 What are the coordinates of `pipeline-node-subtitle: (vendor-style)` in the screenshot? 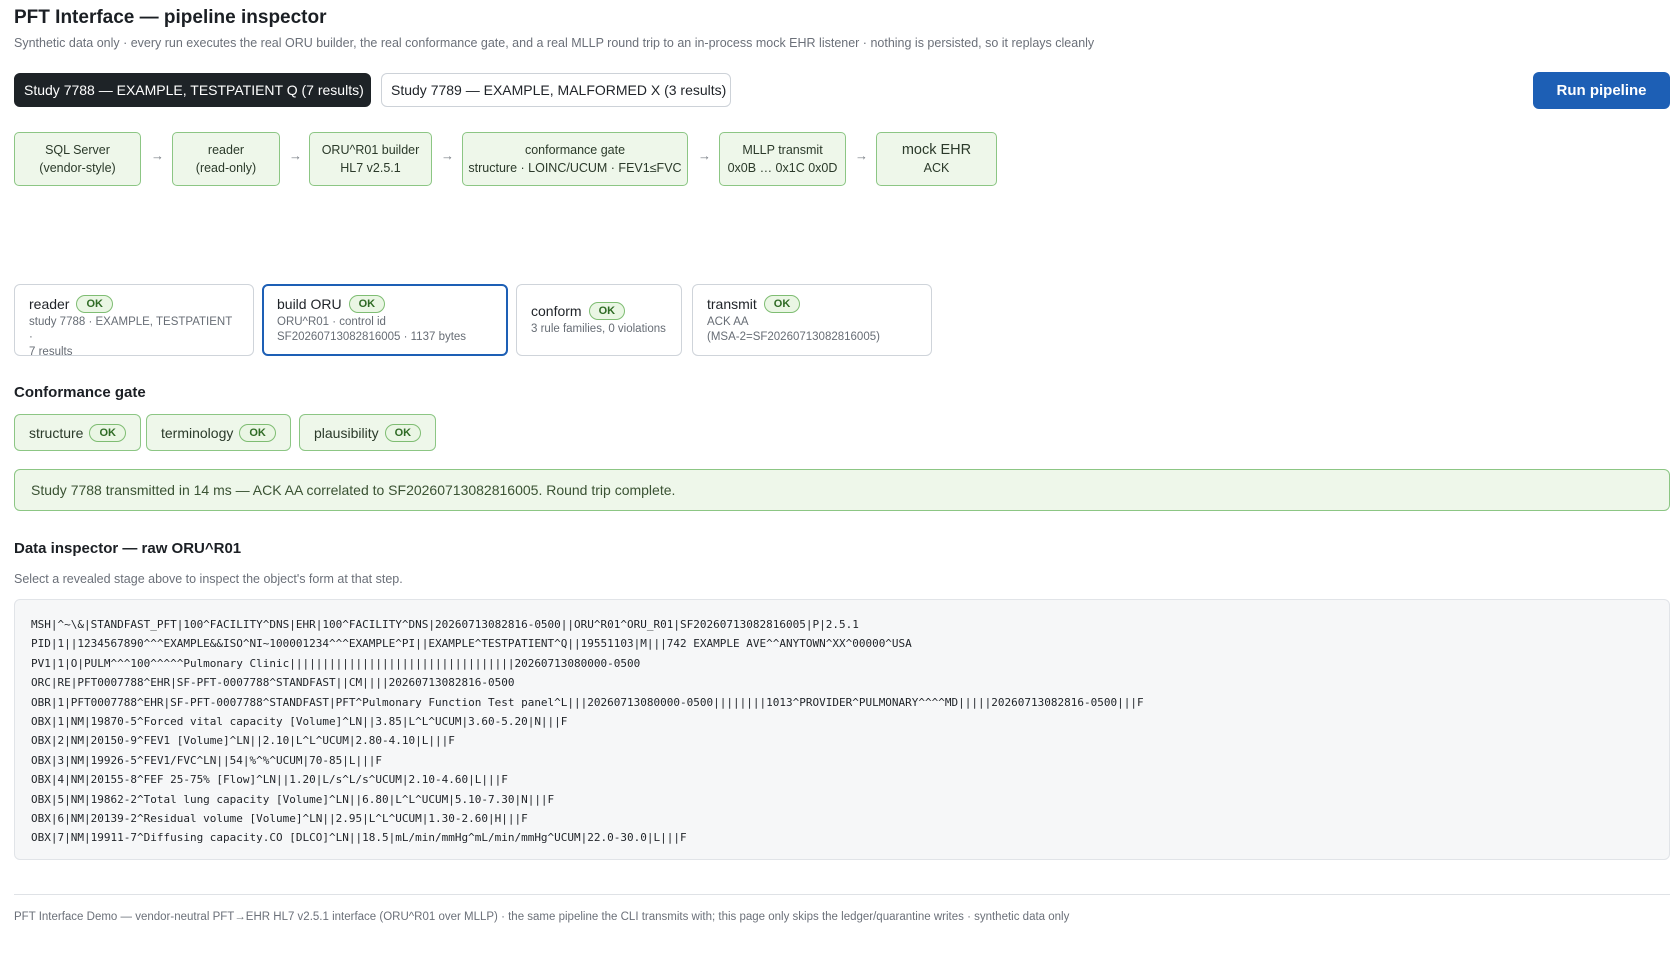 It's located at (77, 168).